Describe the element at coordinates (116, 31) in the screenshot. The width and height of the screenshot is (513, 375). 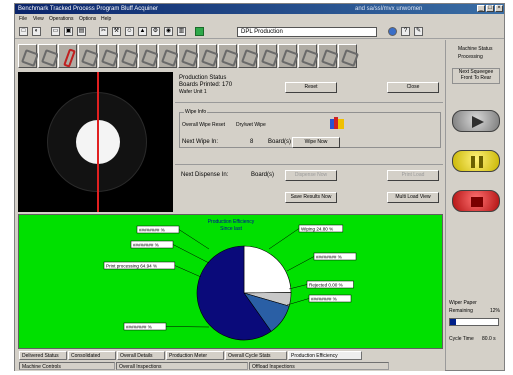
I see `tools-icon: ⚒` at that location.